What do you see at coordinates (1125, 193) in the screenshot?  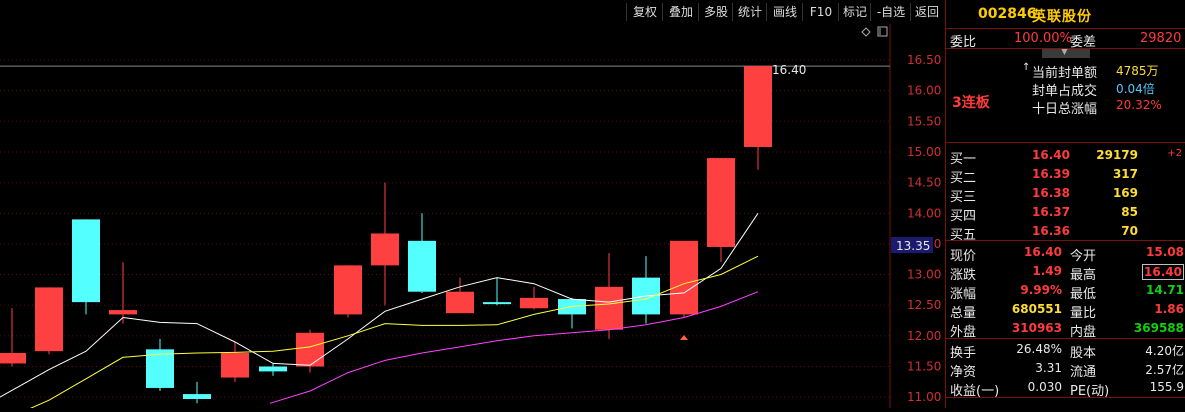 I see `bid-volume: 169` at bounding box center [1125, 193].